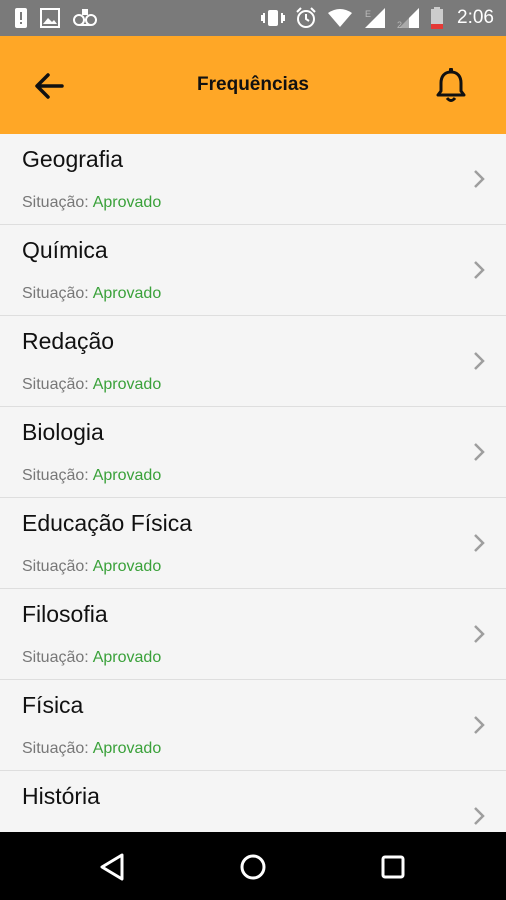 This screenshot has width=506, height=900. I want to click on nav-back-button, so click(113, 867).